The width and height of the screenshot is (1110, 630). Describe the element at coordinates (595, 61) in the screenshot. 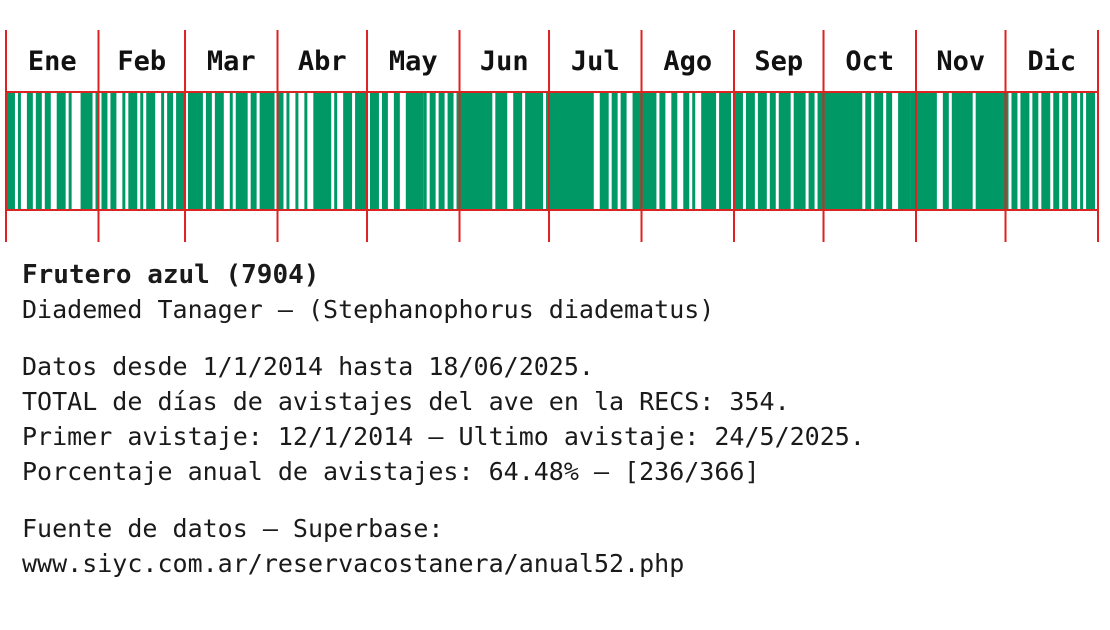

I see `month-label-jul: Jul` at that location.